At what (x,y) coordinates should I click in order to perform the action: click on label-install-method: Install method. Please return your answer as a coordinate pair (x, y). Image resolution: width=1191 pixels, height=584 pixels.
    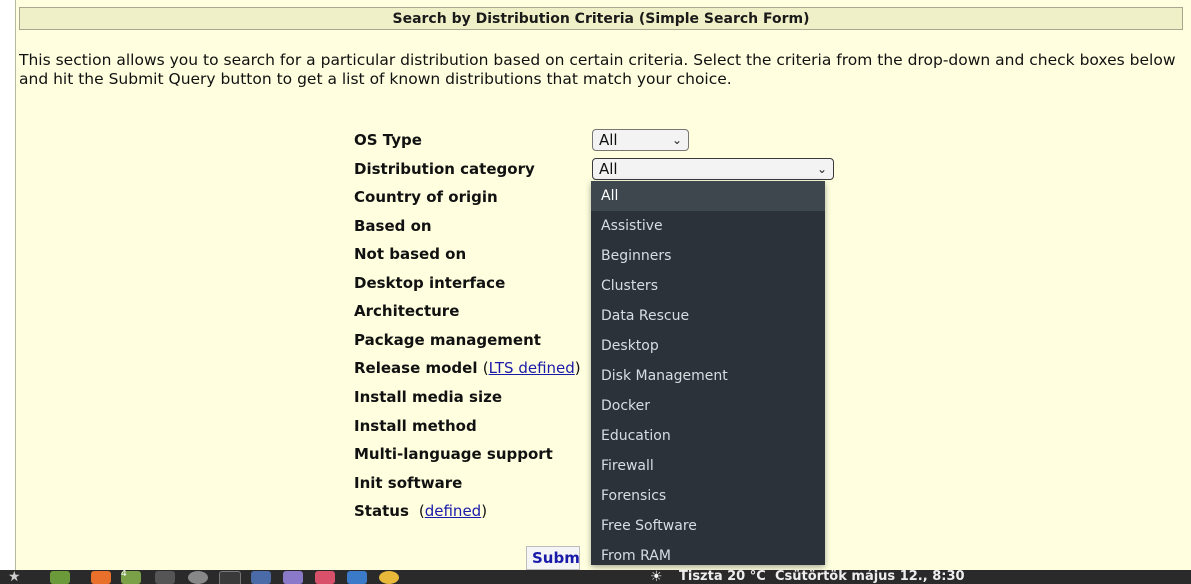
    Looking at the image, I should click on (415, 426).